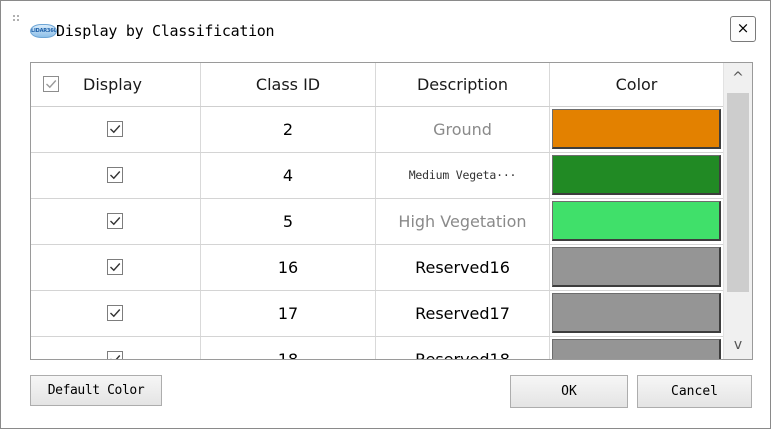 The image size is (771, 429). I want to click on description-cell: High Vegetation, so click(463, 221).